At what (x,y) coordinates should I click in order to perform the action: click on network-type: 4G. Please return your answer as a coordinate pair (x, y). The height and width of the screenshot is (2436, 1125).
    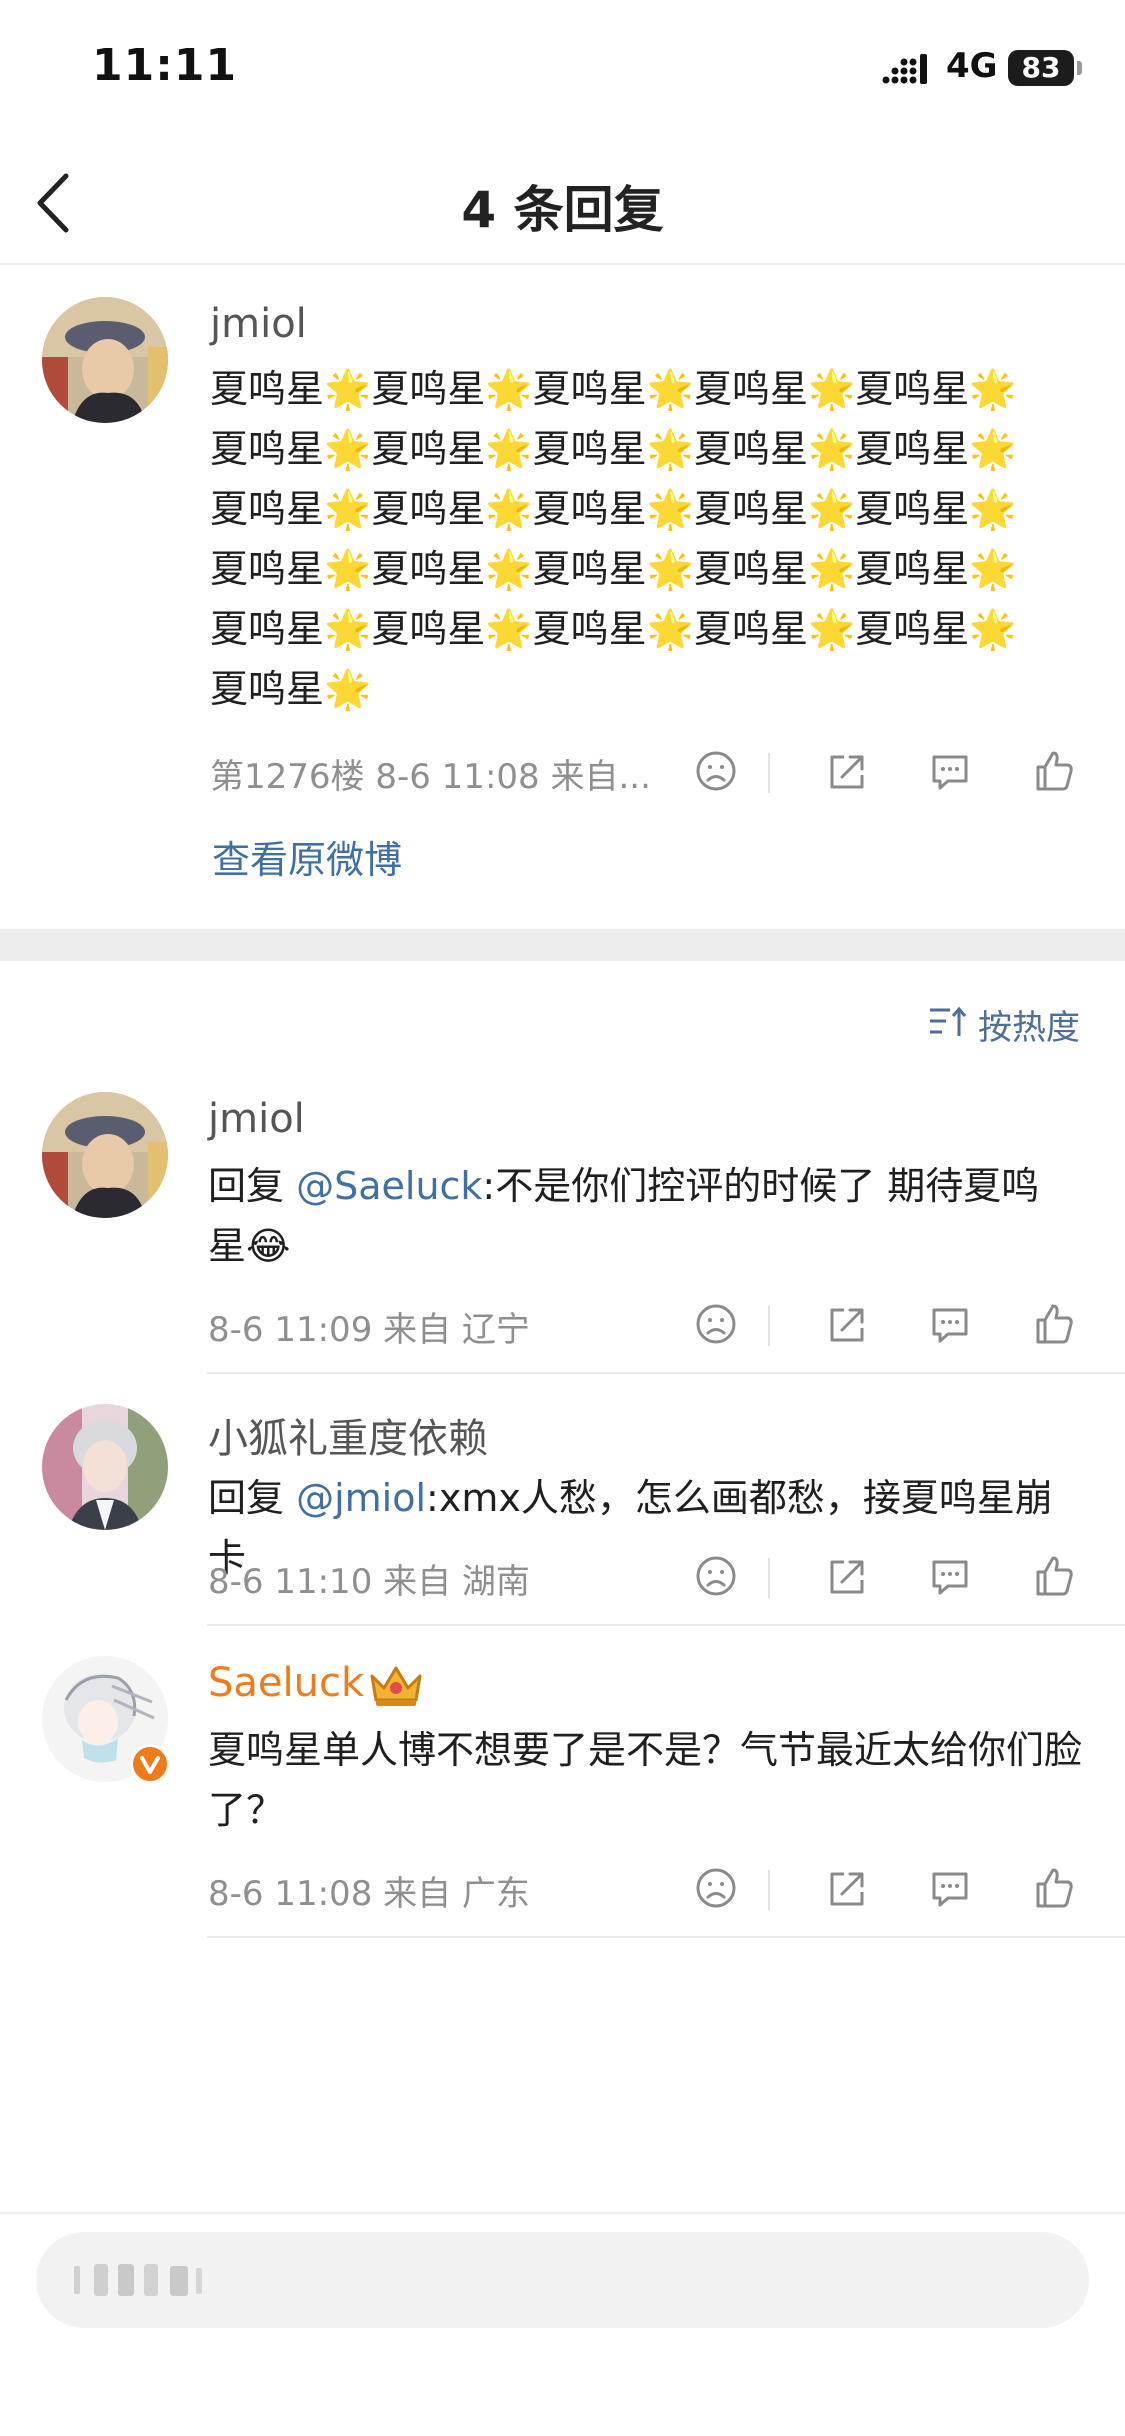
    Looking at the image, I should click on (972, 66).